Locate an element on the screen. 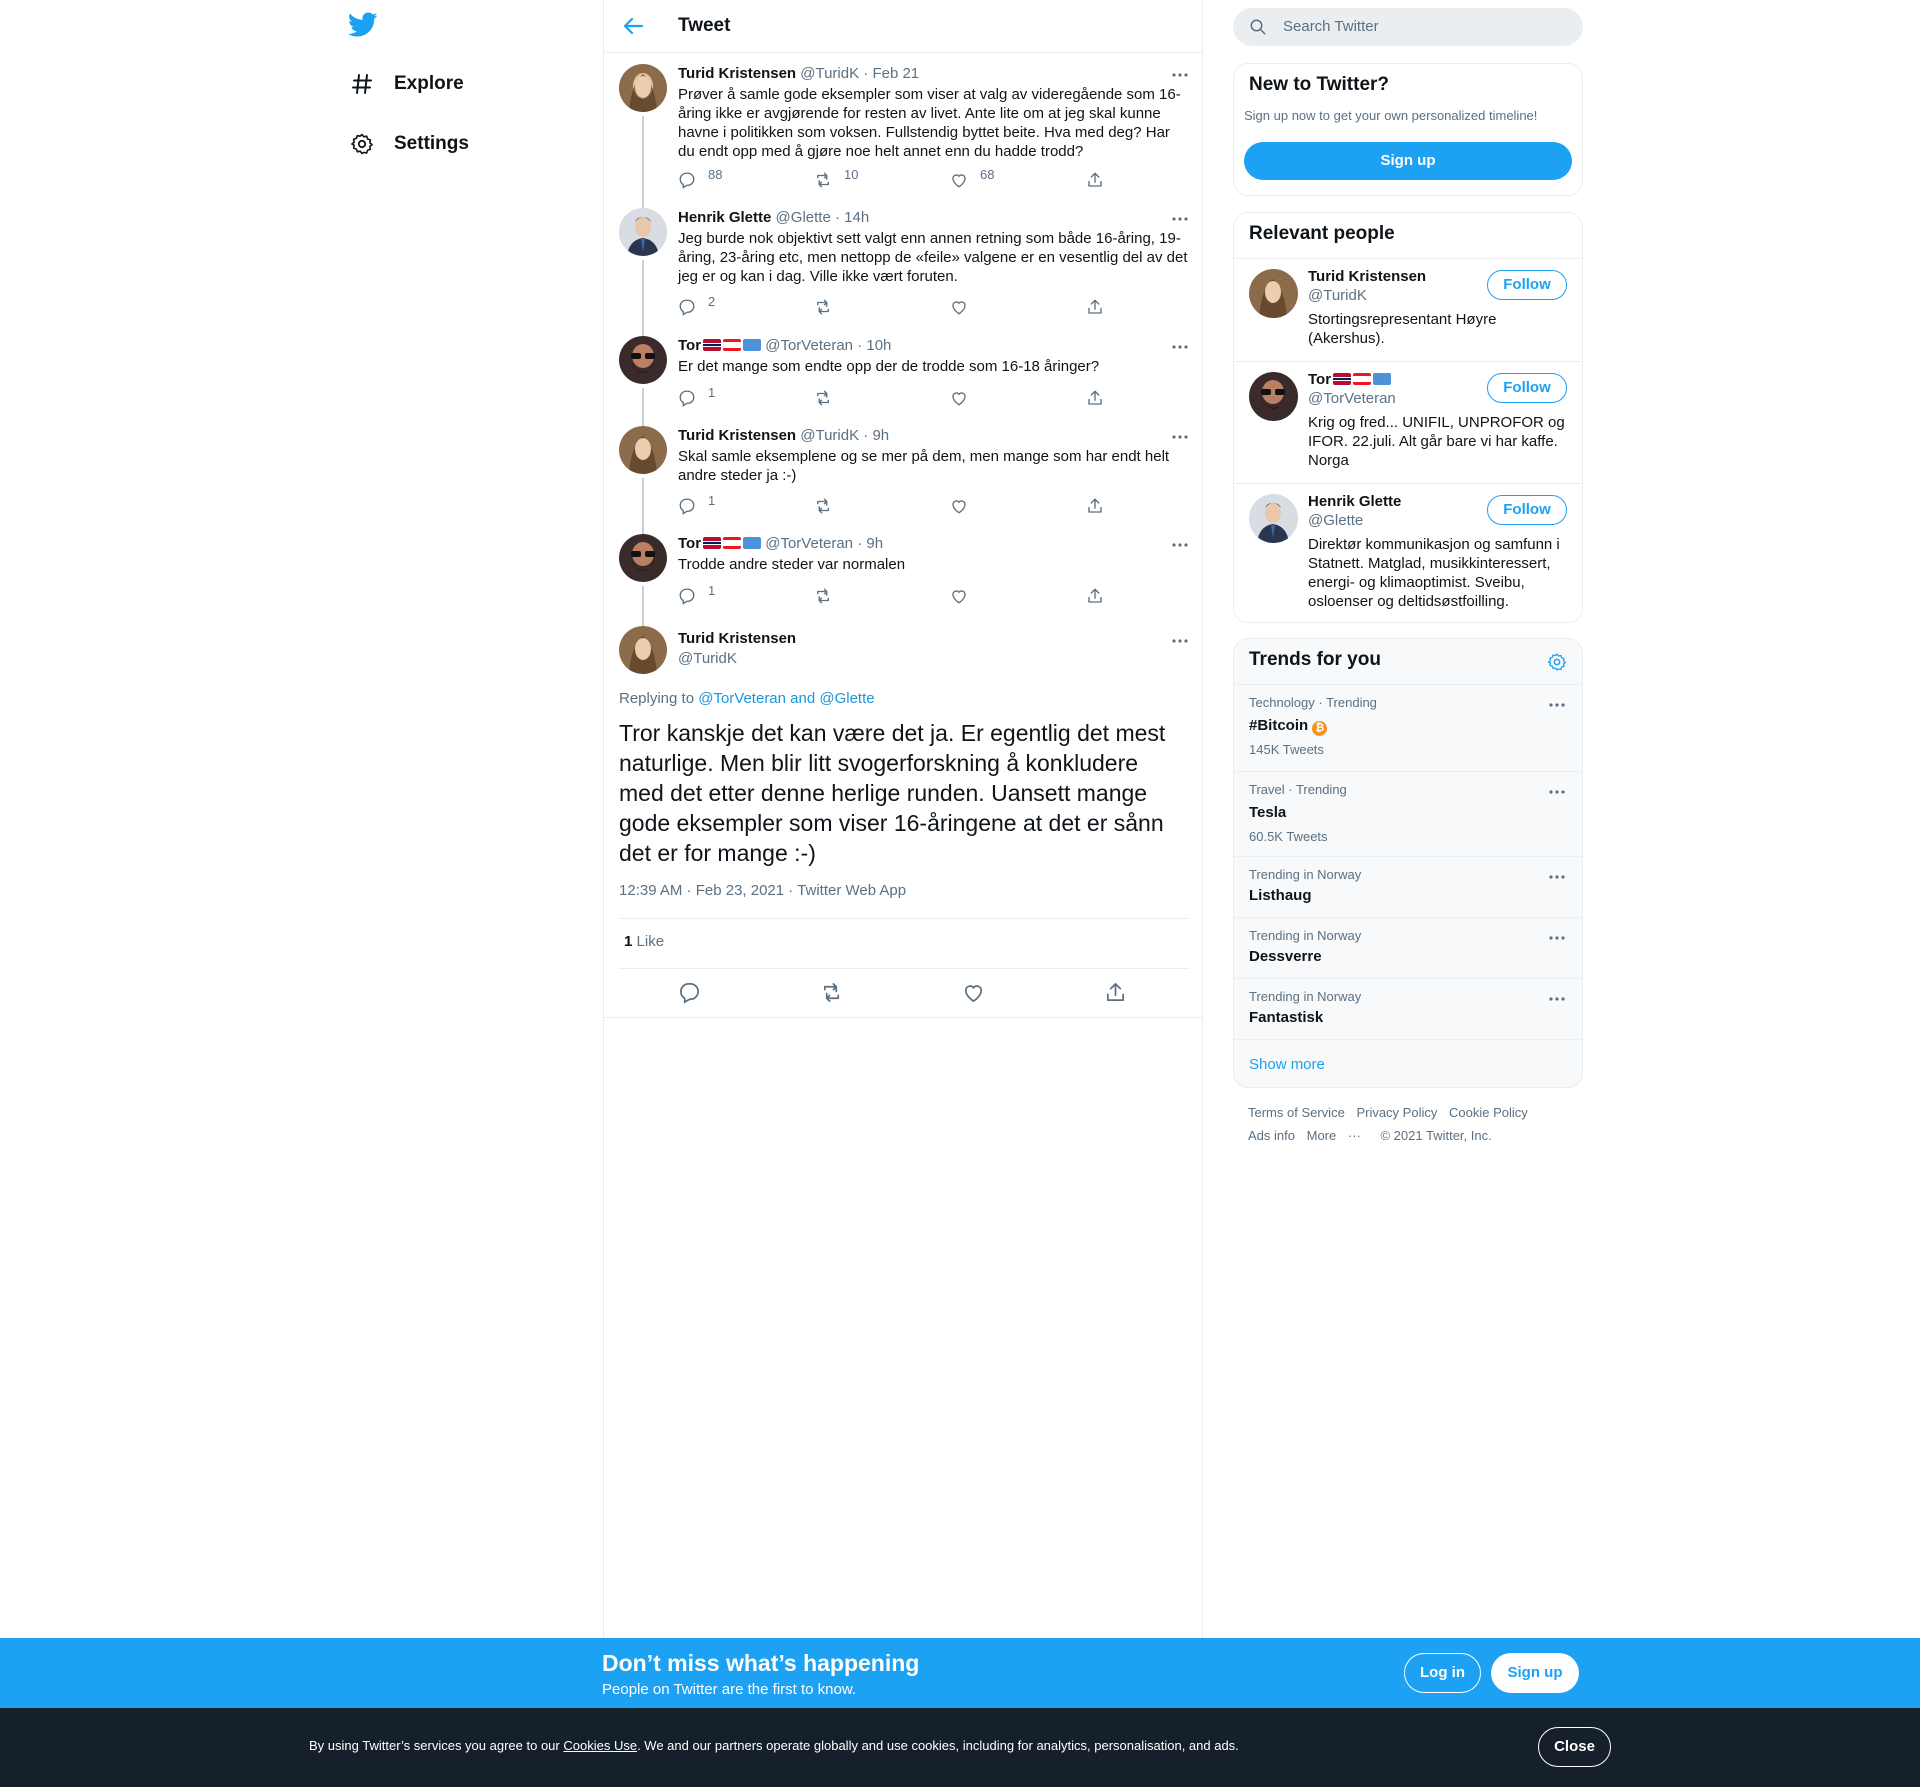 This screenshot has width=1920, height=1787. retweet-button: 10 is located at coordinates (836, 178).